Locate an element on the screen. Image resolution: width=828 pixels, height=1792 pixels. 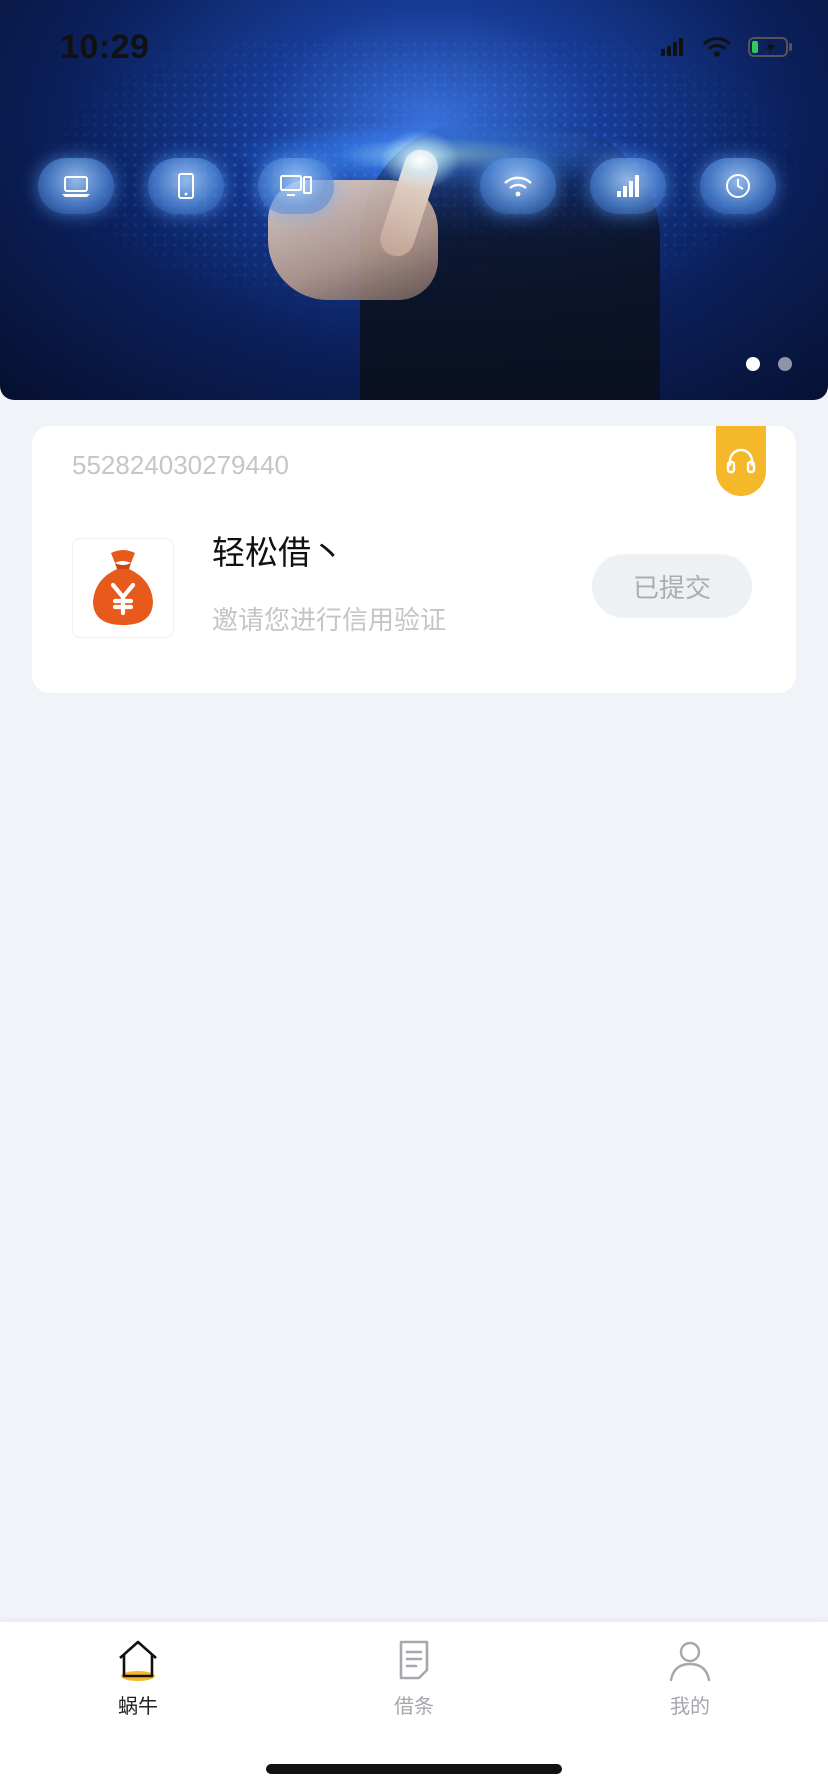
laptop-icon is located at coordinates (76, 186).